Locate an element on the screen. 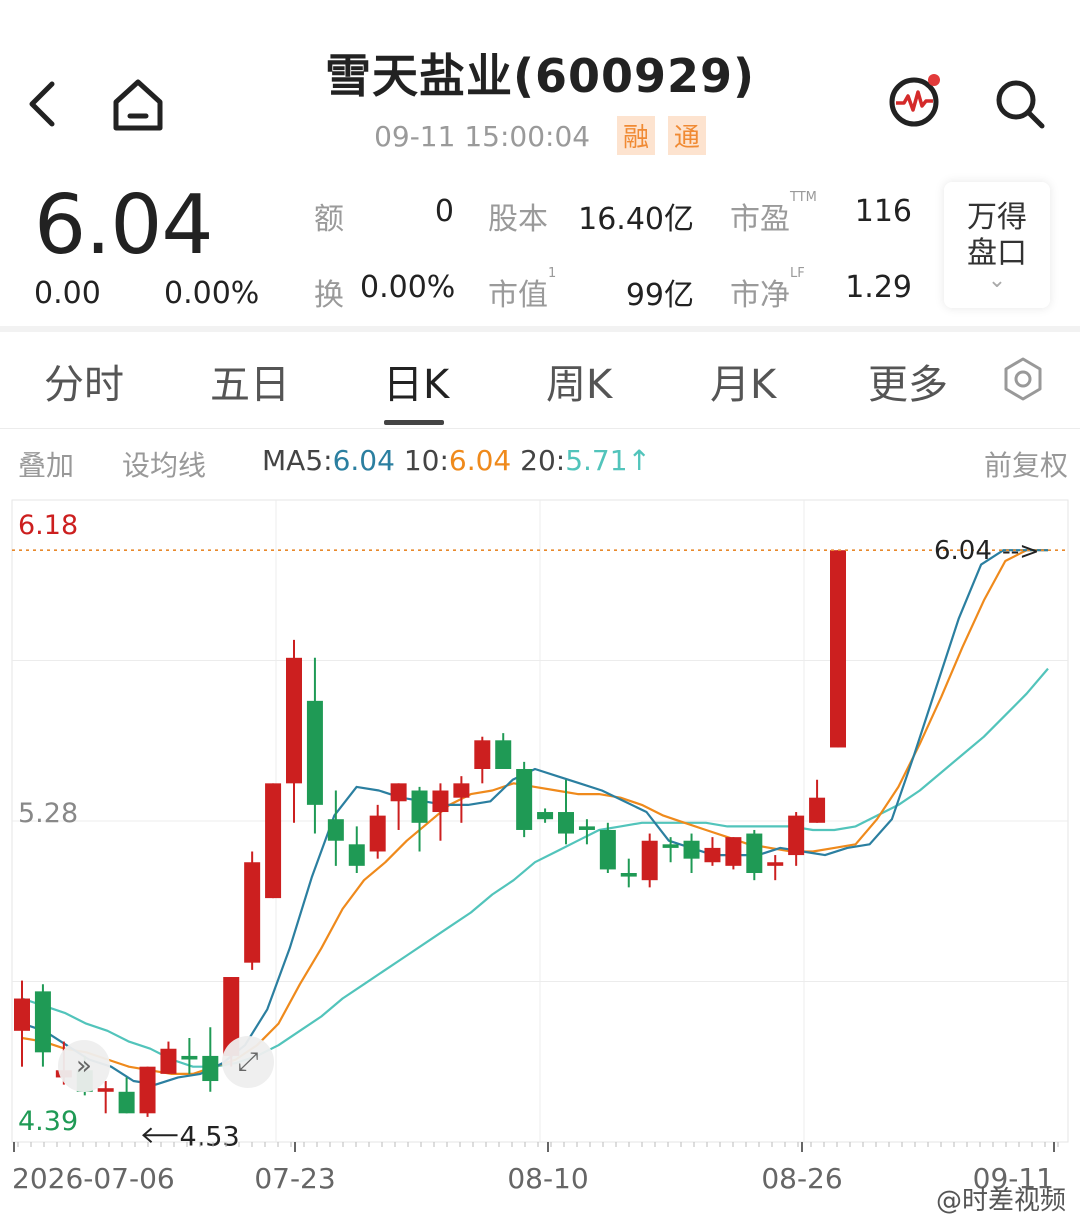  y-bottom-label: 4.39 is located at coordinates (48, 1121).